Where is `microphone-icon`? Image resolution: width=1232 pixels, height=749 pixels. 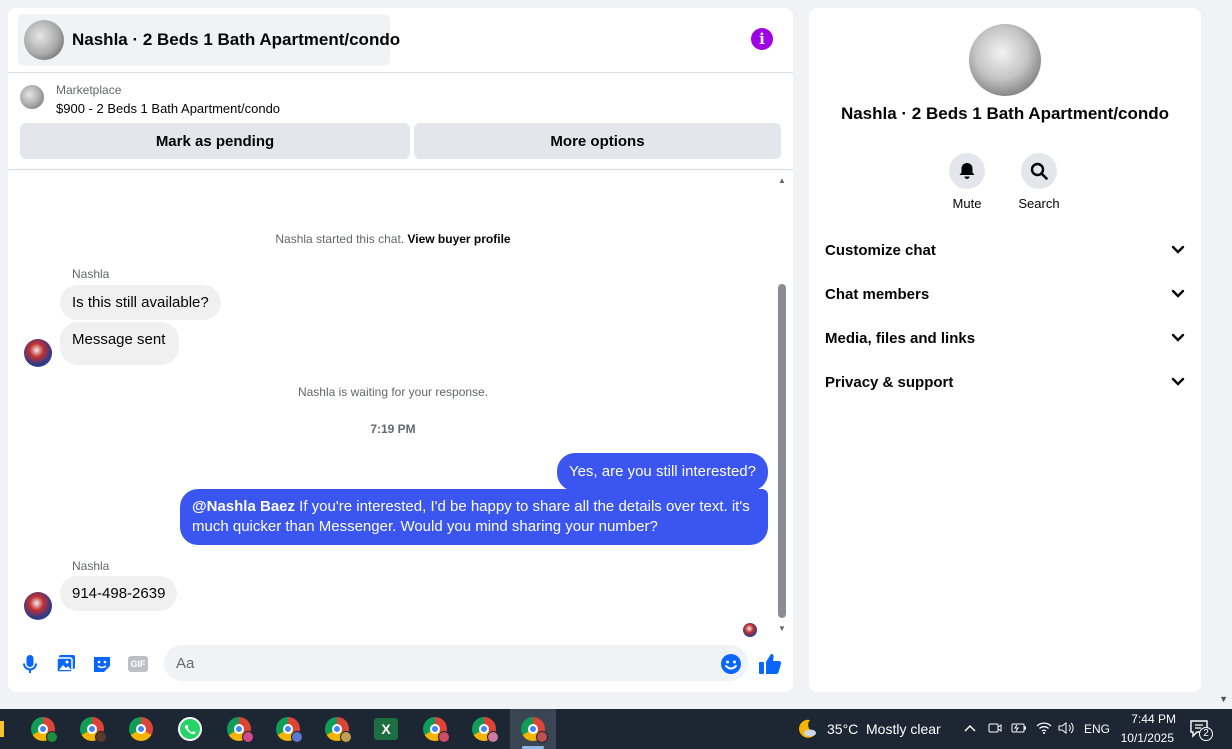 microphone-icon is located at coordinates (30, 664).